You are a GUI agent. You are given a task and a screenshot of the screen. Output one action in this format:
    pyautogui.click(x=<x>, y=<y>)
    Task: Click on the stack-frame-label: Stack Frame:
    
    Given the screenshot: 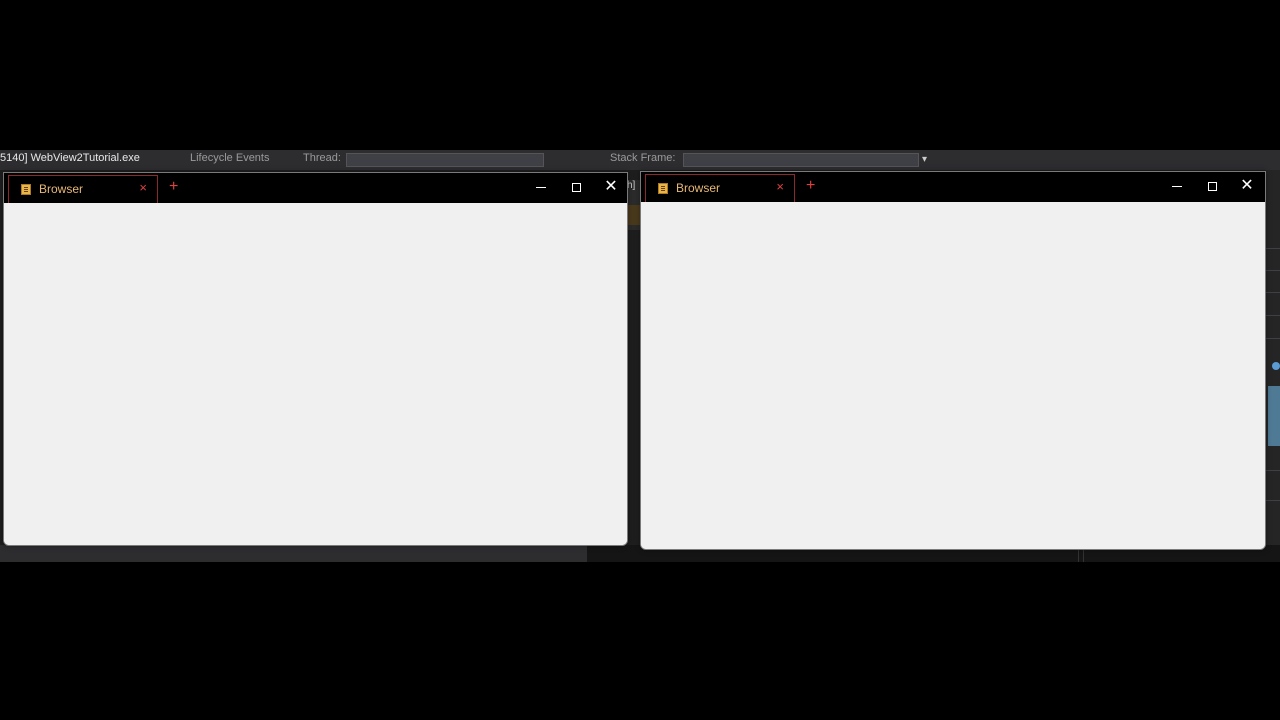 What is the action you would take?
    pyautogui.click(x=643, y=158)
    